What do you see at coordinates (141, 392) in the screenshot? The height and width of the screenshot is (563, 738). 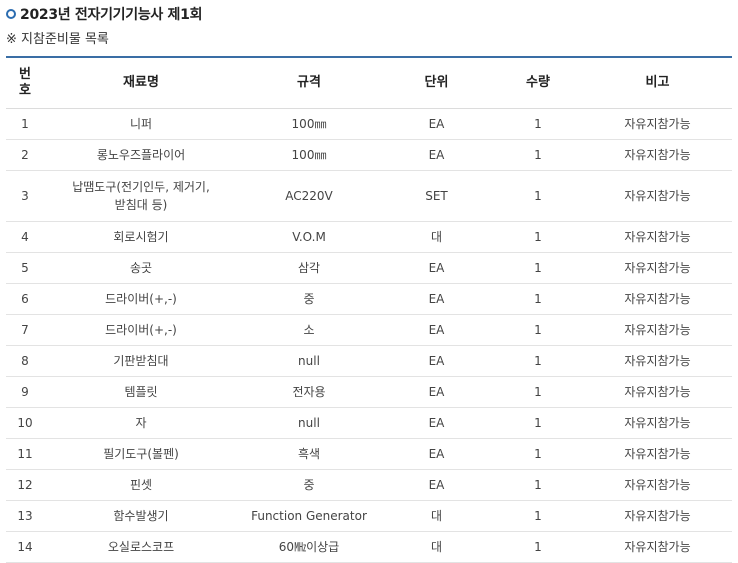 I see `cell-material: 템플릿` at bounding box center [141, 392].